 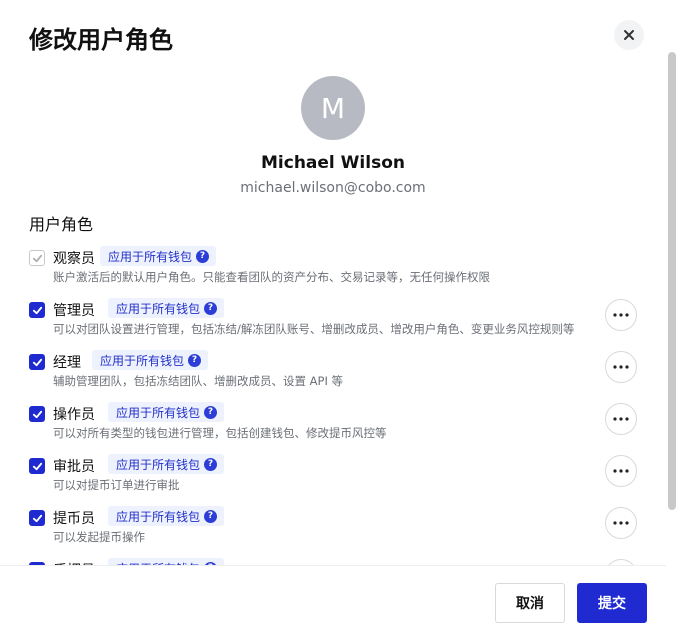 What do you see at coordinates (67, 363) in the screenshot?
I see `role-name: 经理` at bounding box center [67, 363].